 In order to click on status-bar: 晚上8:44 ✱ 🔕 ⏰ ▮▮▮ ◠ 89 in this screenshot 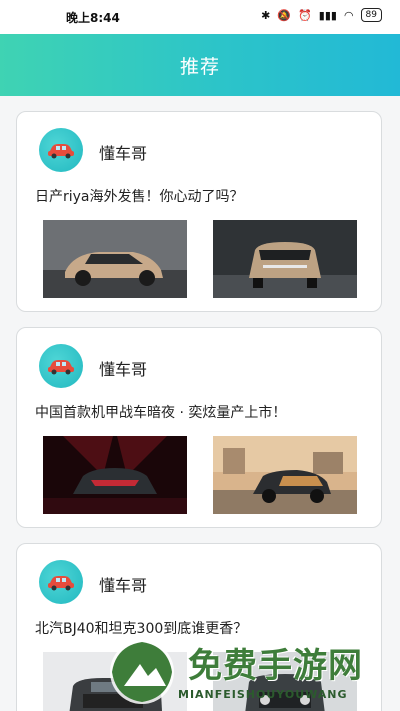, I will do `click(200, 17)`.